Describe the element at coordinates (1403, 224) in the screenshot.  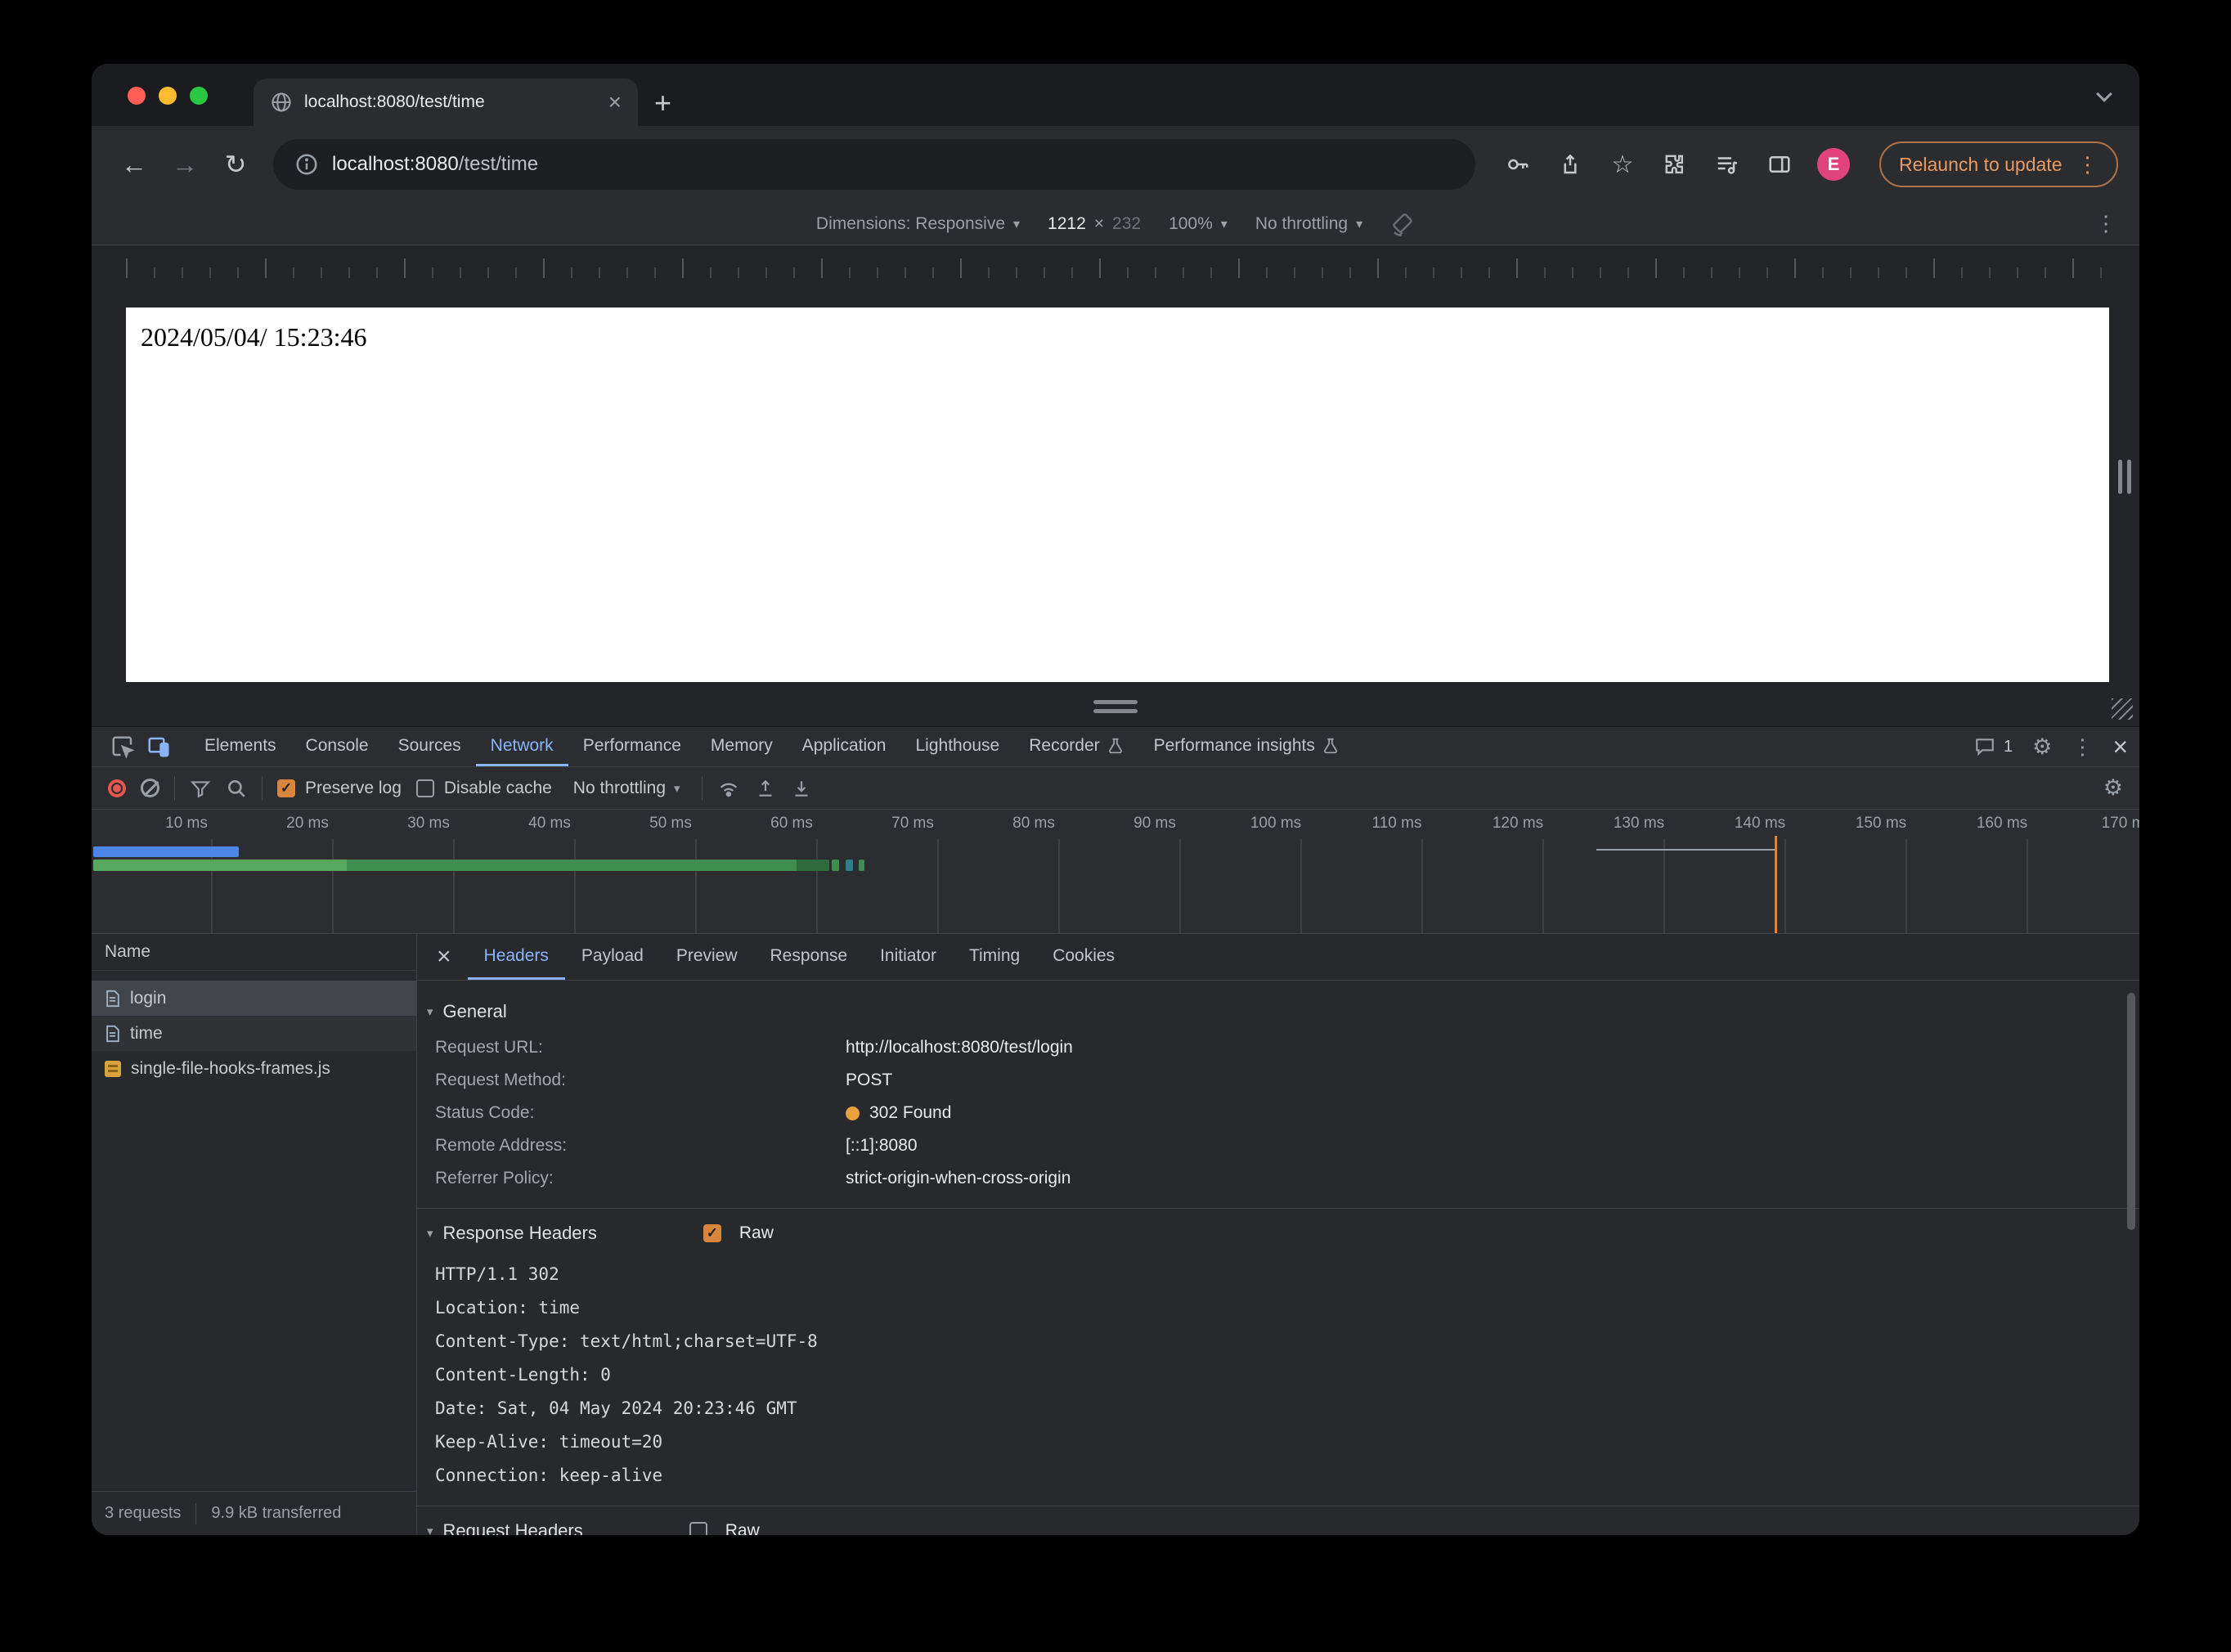
I see `rotate-viewport-icon` at that location.